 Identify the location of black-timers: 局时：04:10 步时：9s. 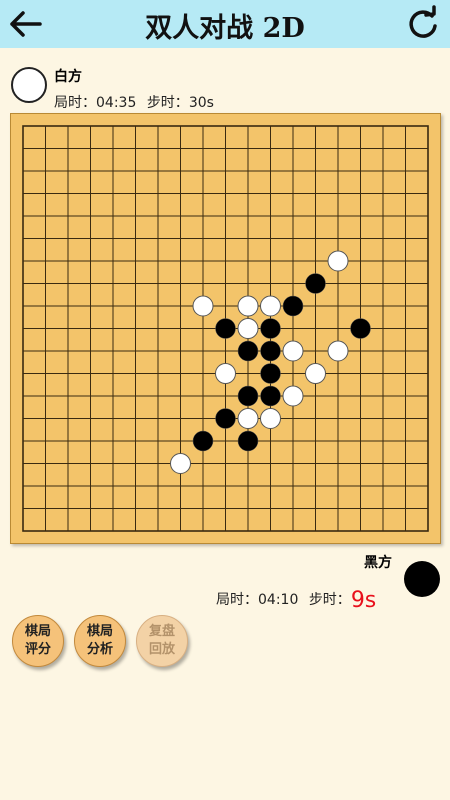
(296, 600).